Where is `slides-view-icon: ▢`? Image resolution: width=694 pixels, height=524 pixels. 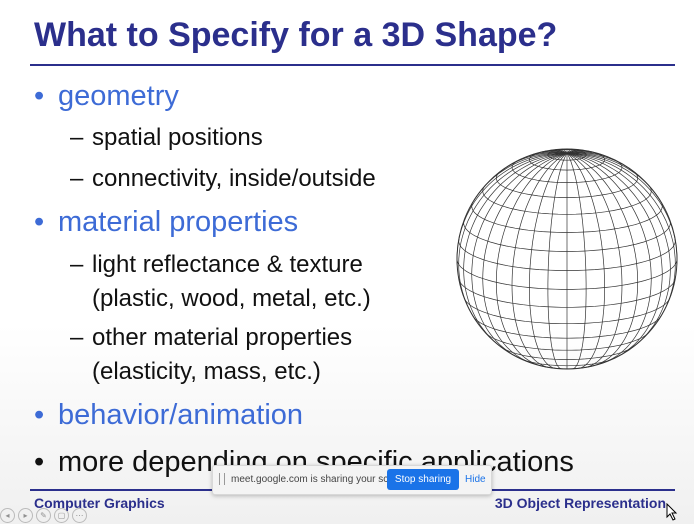
slides-view-icon: ▢ is located at coordinates (61, 515).